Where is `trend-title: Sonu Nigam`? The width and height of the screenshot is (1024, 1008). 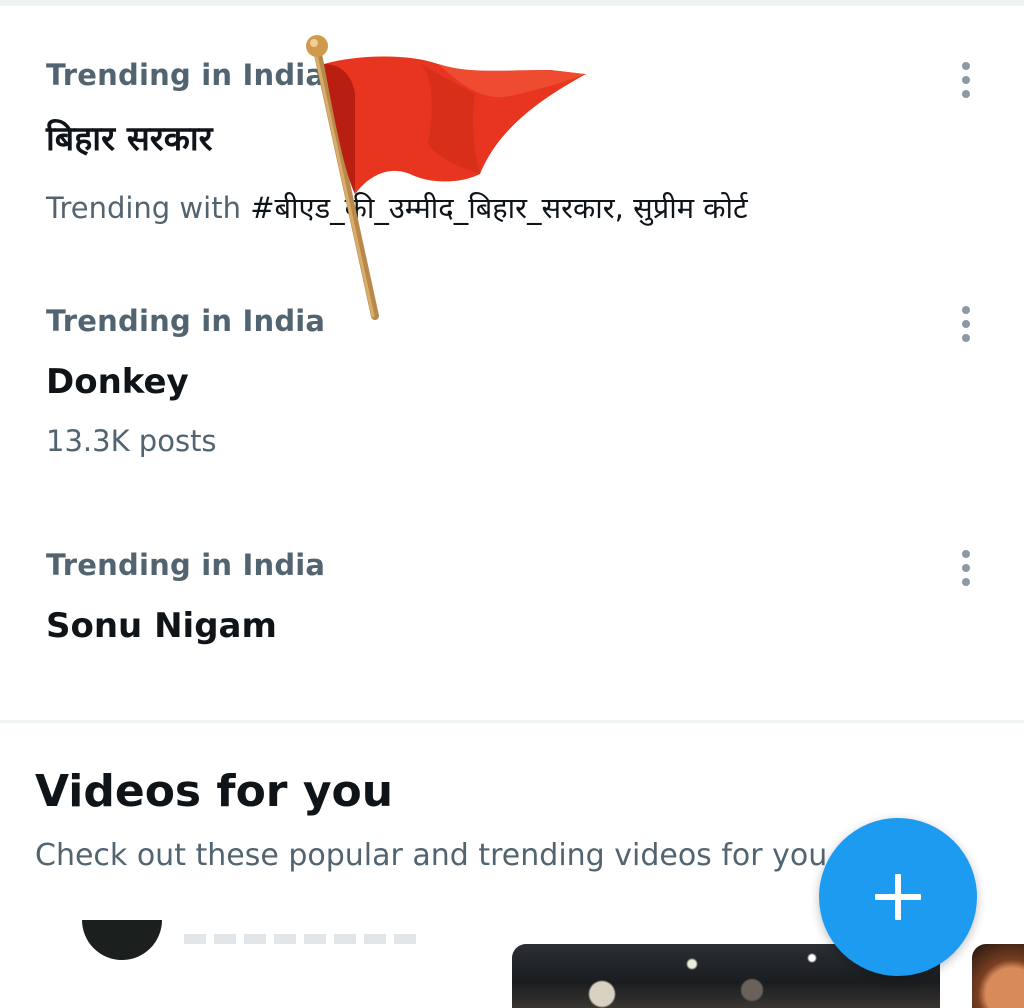
trend-title: Sonu Nigam is located at coordinates (161, 626).